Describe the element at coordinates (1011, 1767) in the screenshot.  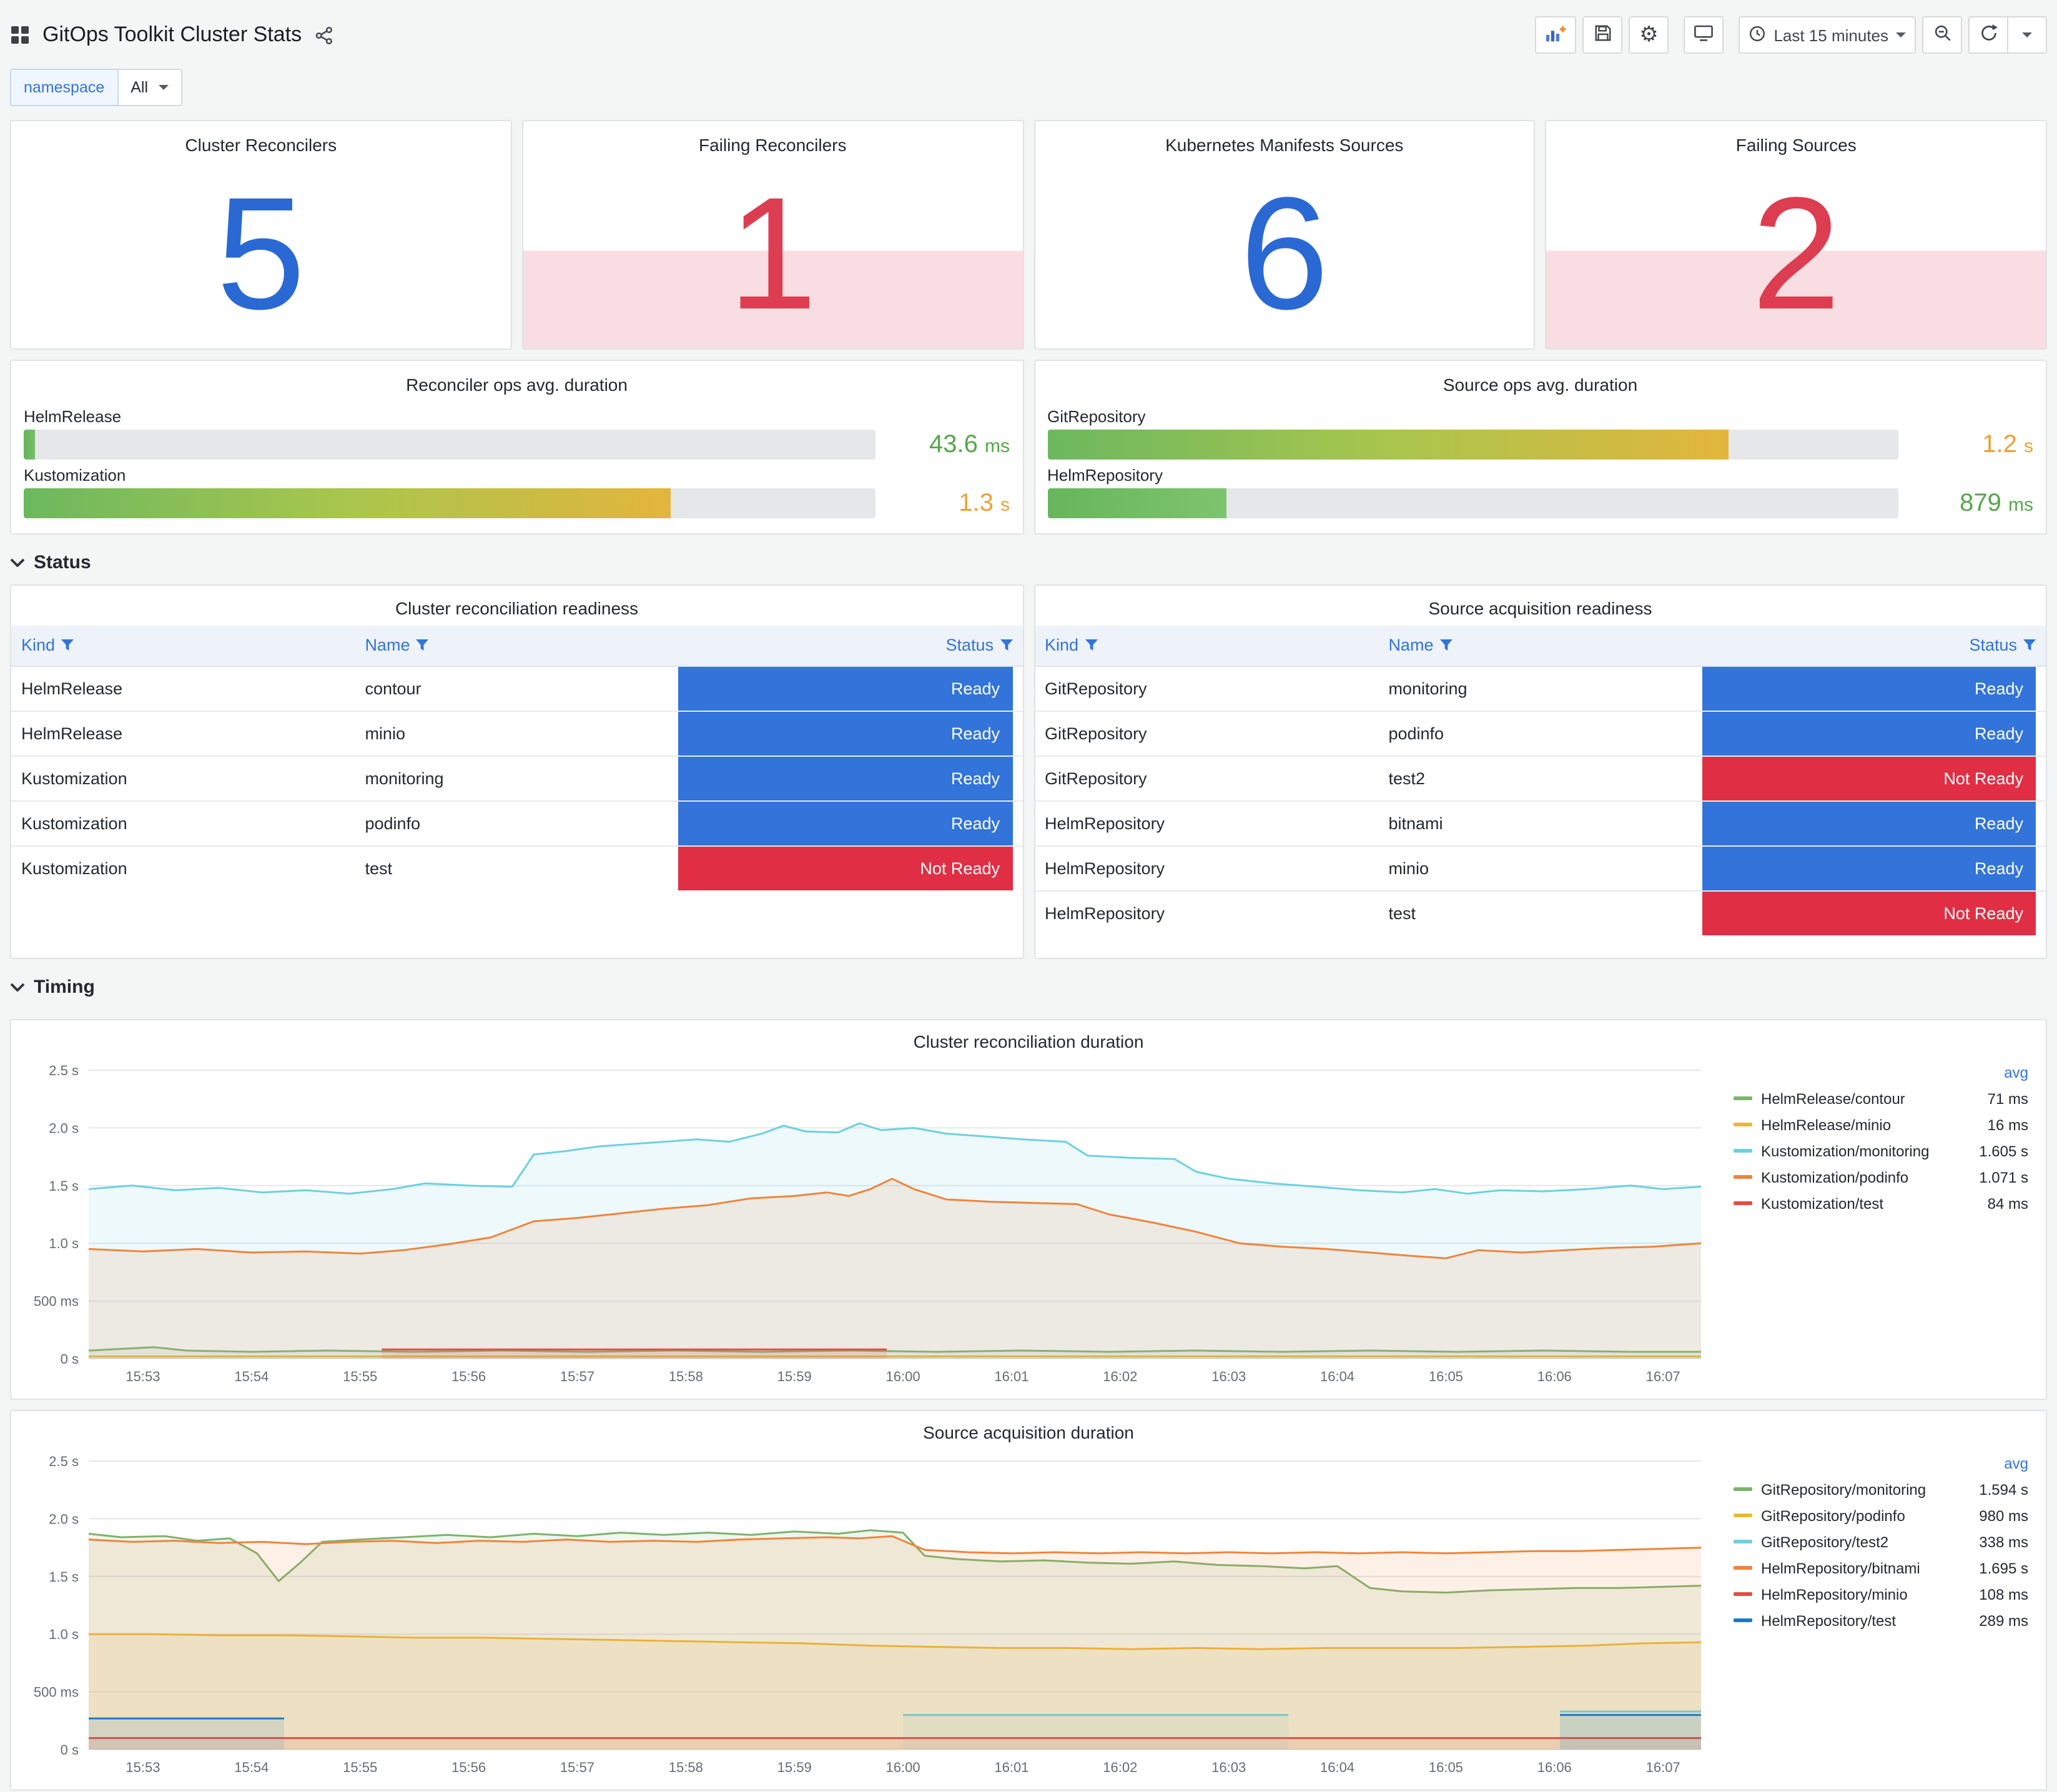
I see `svg-text: 16:01` at that location.